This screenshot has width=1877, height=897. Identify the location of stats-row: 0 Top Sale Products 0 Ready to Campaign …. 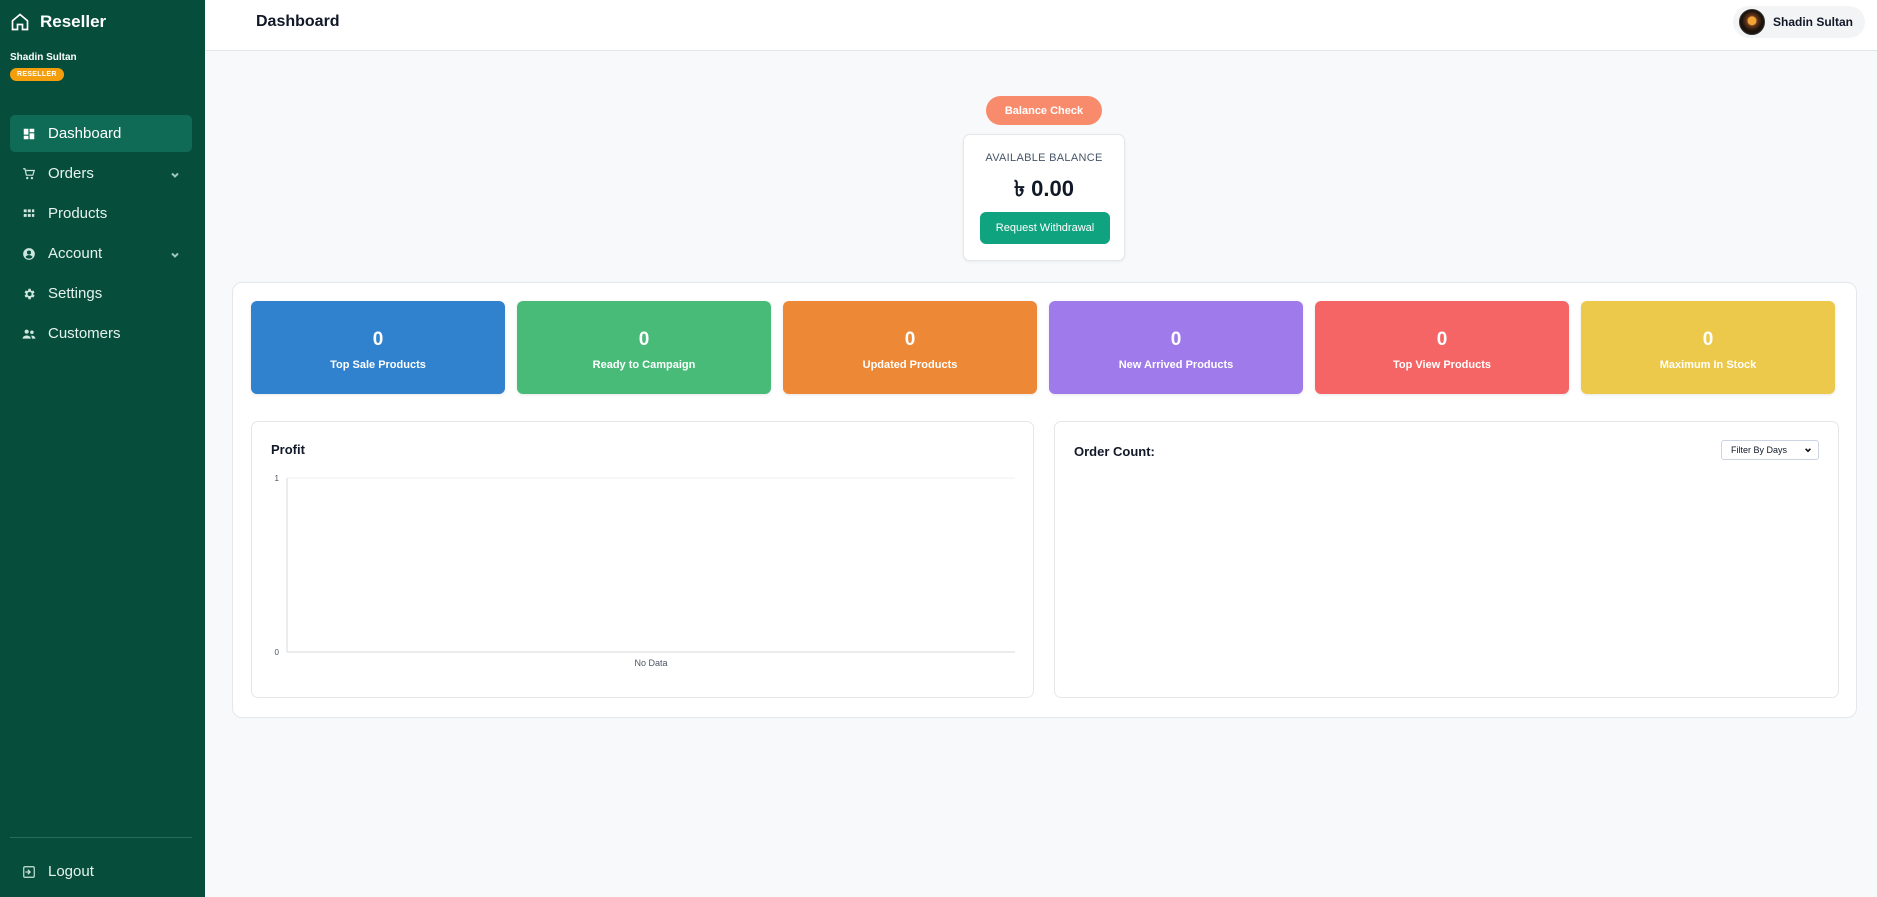
(1043, 347).